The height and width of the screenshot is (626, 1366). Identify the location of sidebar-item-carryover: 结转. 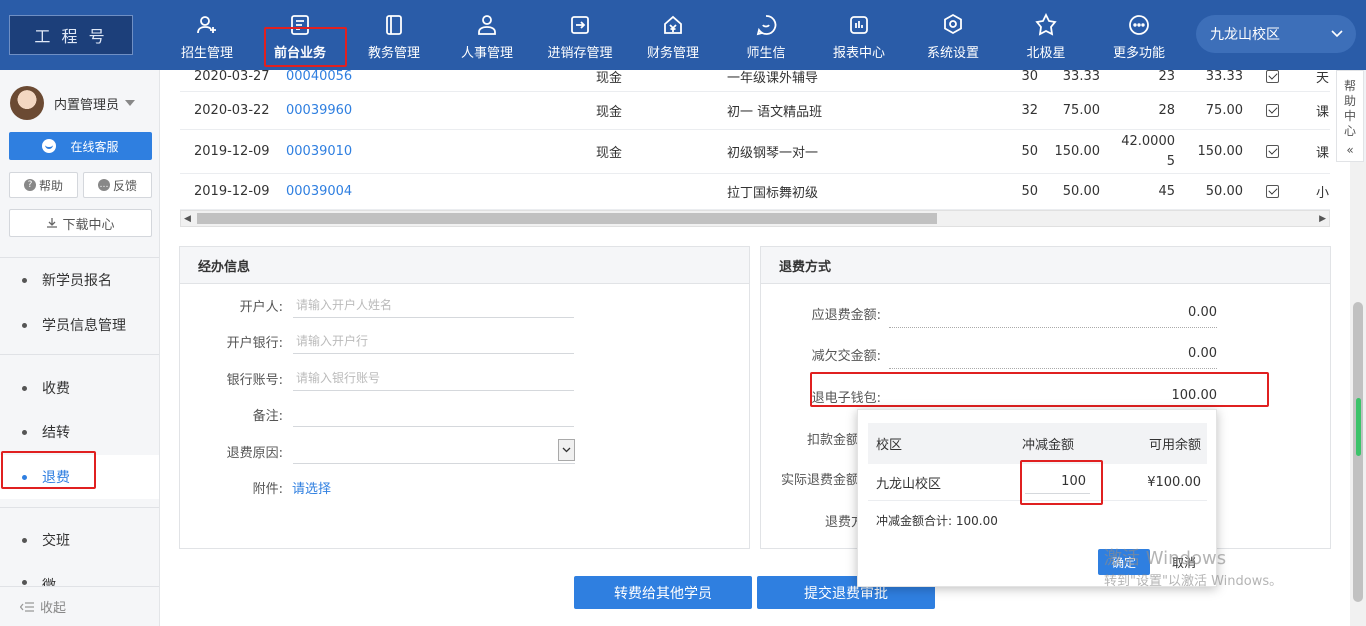
(79, 432).